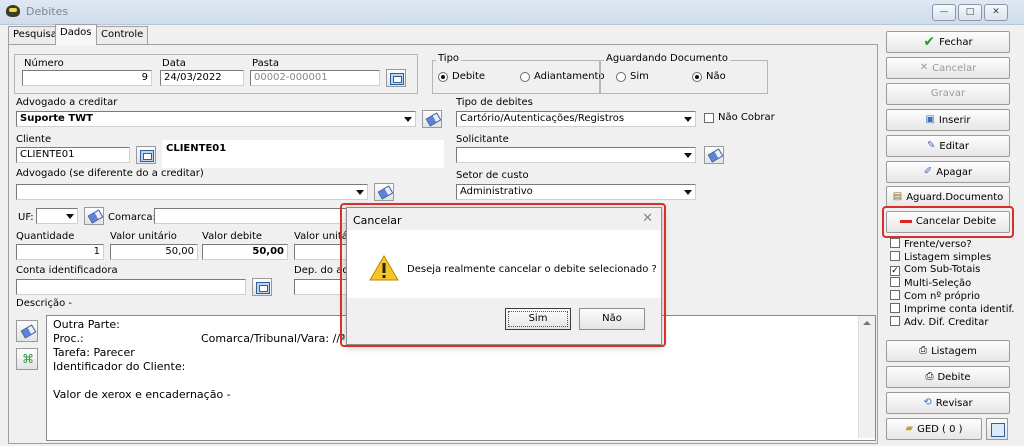 The width and height of the screenshot is (1024, 446). What do you see at coordinates (154, 252) in the screenshot?
I see `valor-unitario-input: 50,00` at bounding box center [154, 252].